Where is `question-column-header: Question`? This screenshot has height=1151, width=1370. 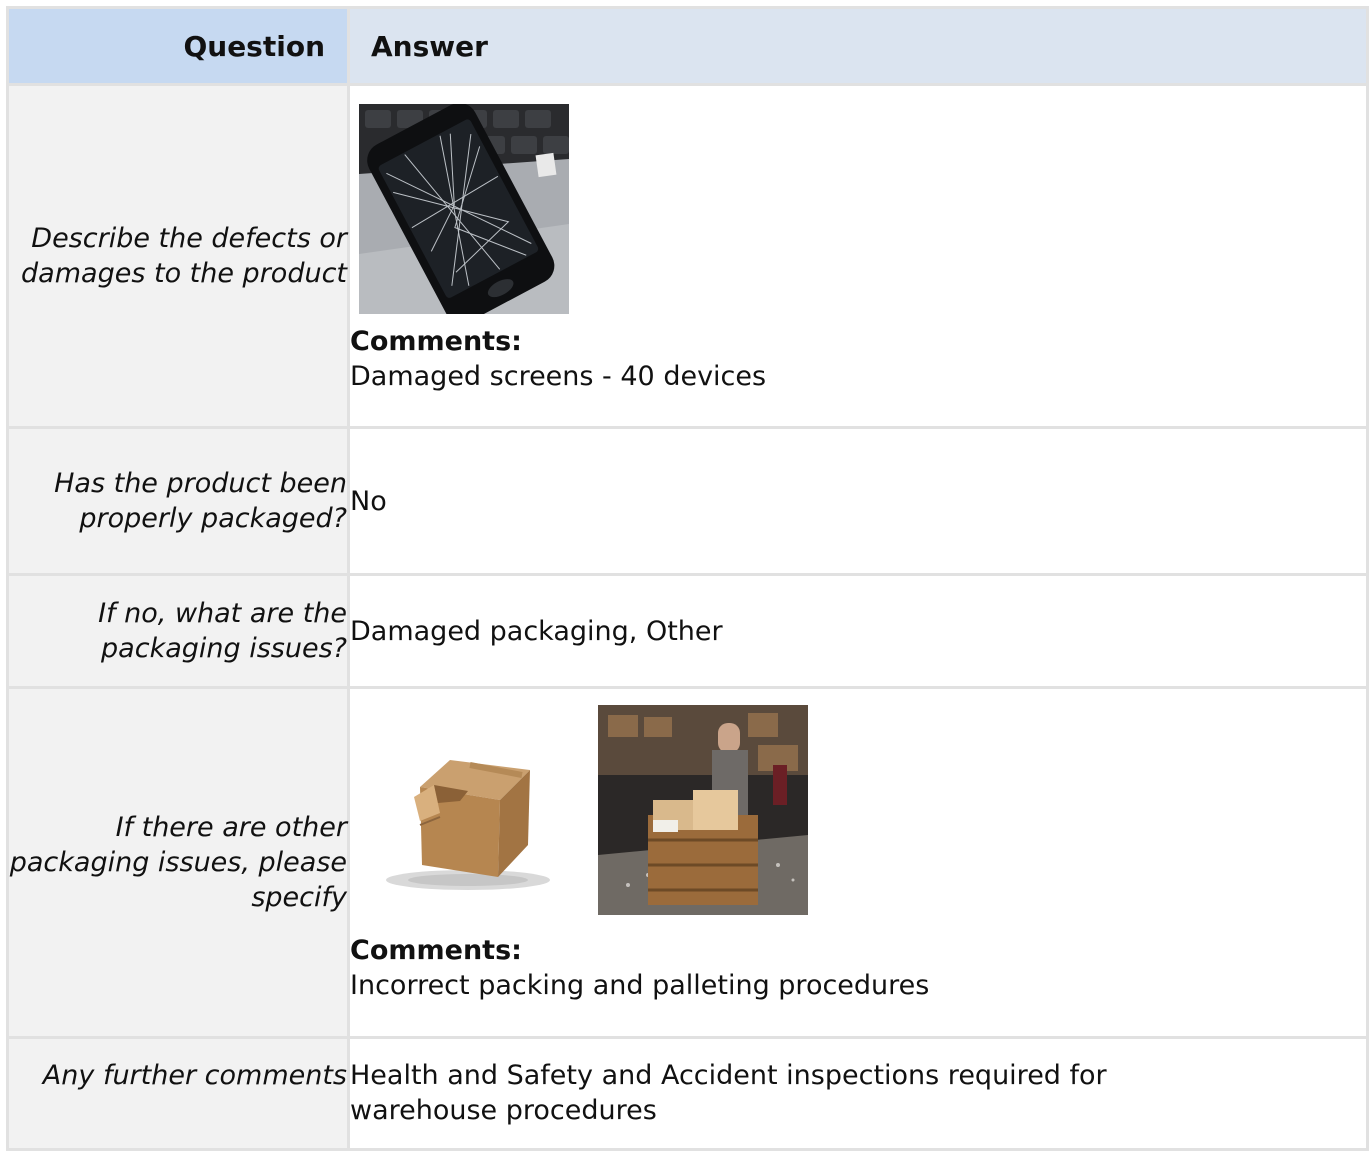
question-column-header: Question is located at coordinates (178, 46).